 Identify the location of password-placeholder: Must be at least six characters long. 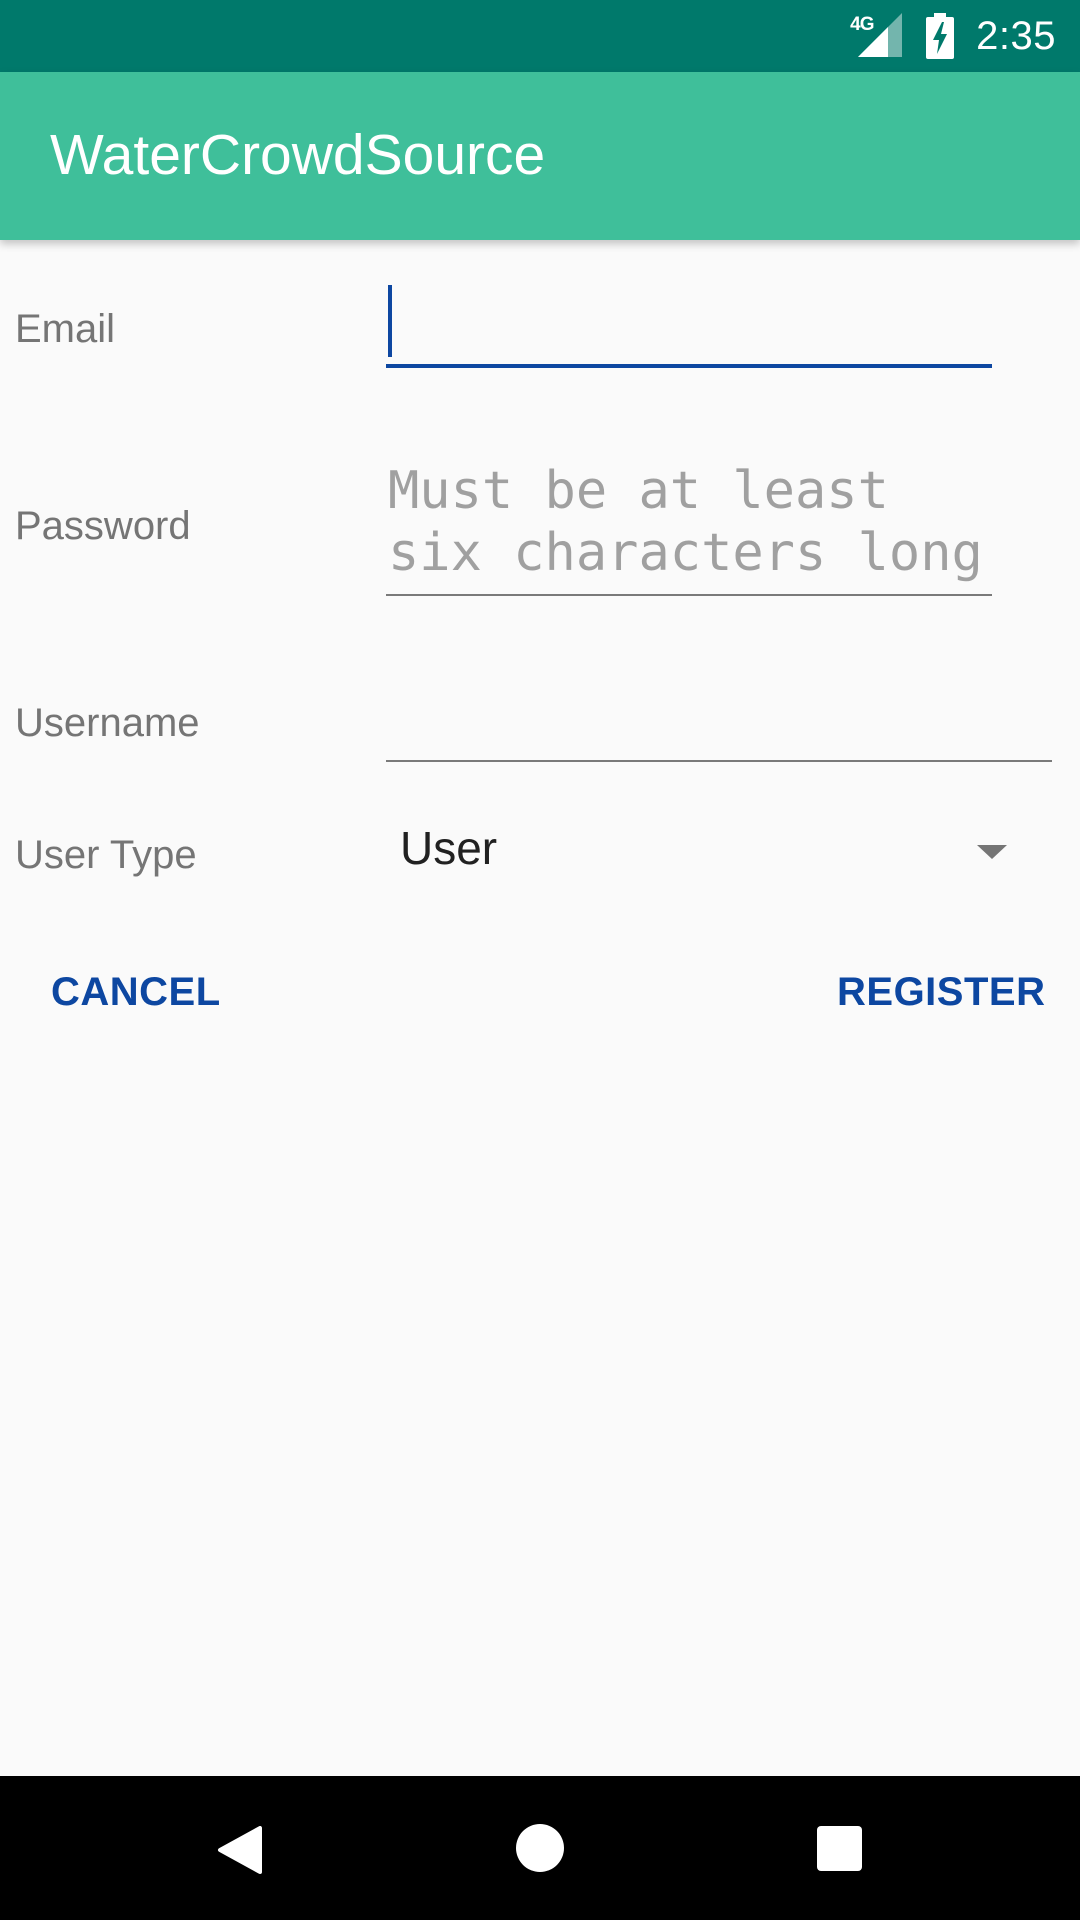
(685, 522).